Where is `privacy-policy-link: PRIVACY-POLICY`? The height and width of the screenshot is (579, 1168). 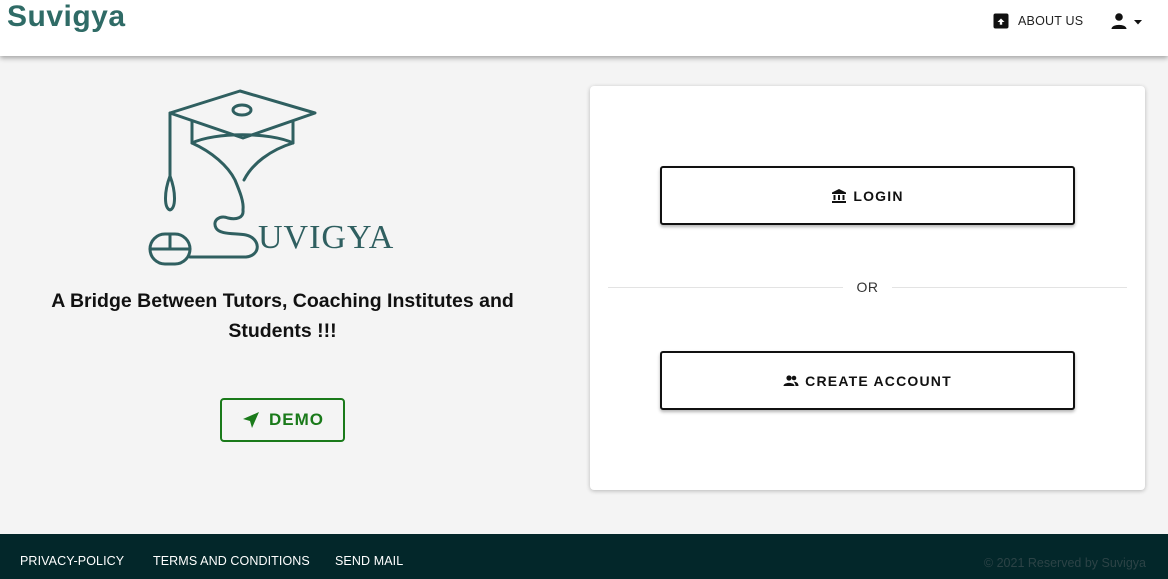
privacy-policy-link: PRIVACY-POLICY is located at coordinates (72, 561).